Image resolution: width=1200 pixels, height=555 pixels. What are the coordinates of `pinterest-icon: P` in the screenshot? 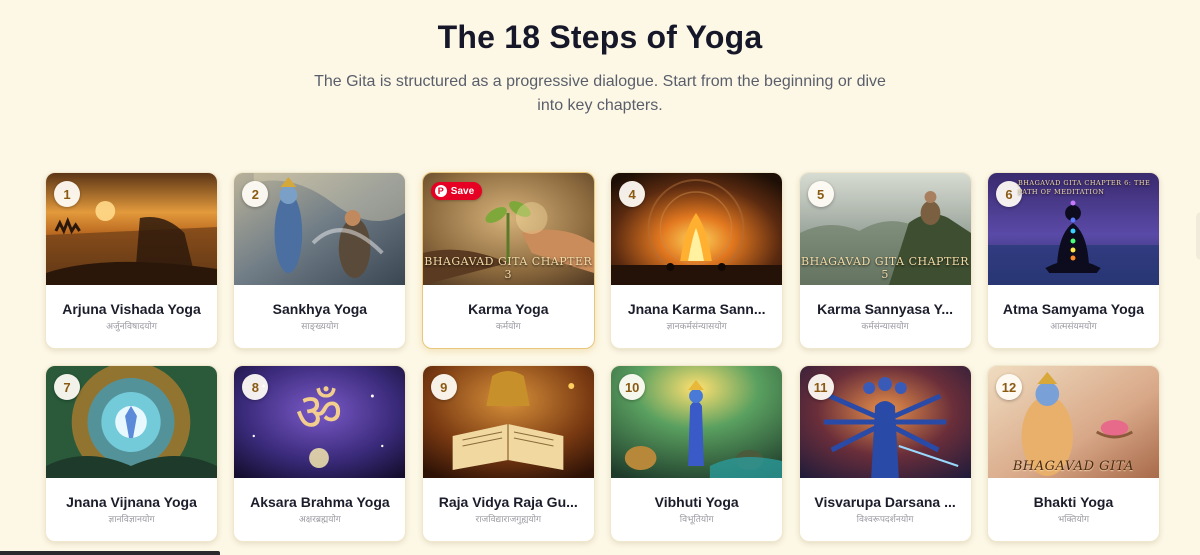 It's located at (440, 191).